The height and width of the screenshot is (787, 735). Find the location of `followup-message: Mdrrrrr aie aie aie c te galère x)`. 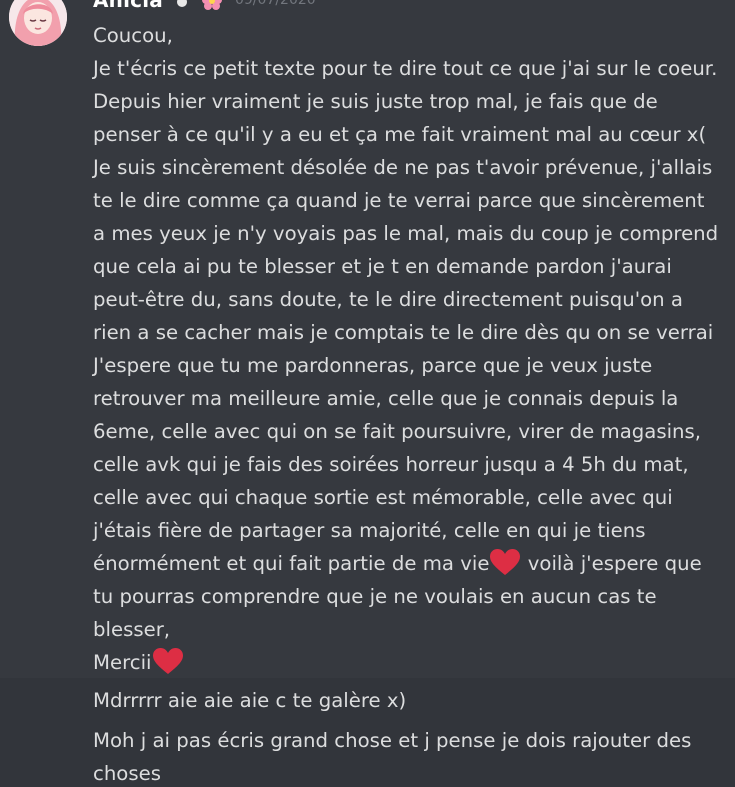

followup-message: Mdrrrrr aie aie aie c te galère x) is located at coordinates (249, 700).